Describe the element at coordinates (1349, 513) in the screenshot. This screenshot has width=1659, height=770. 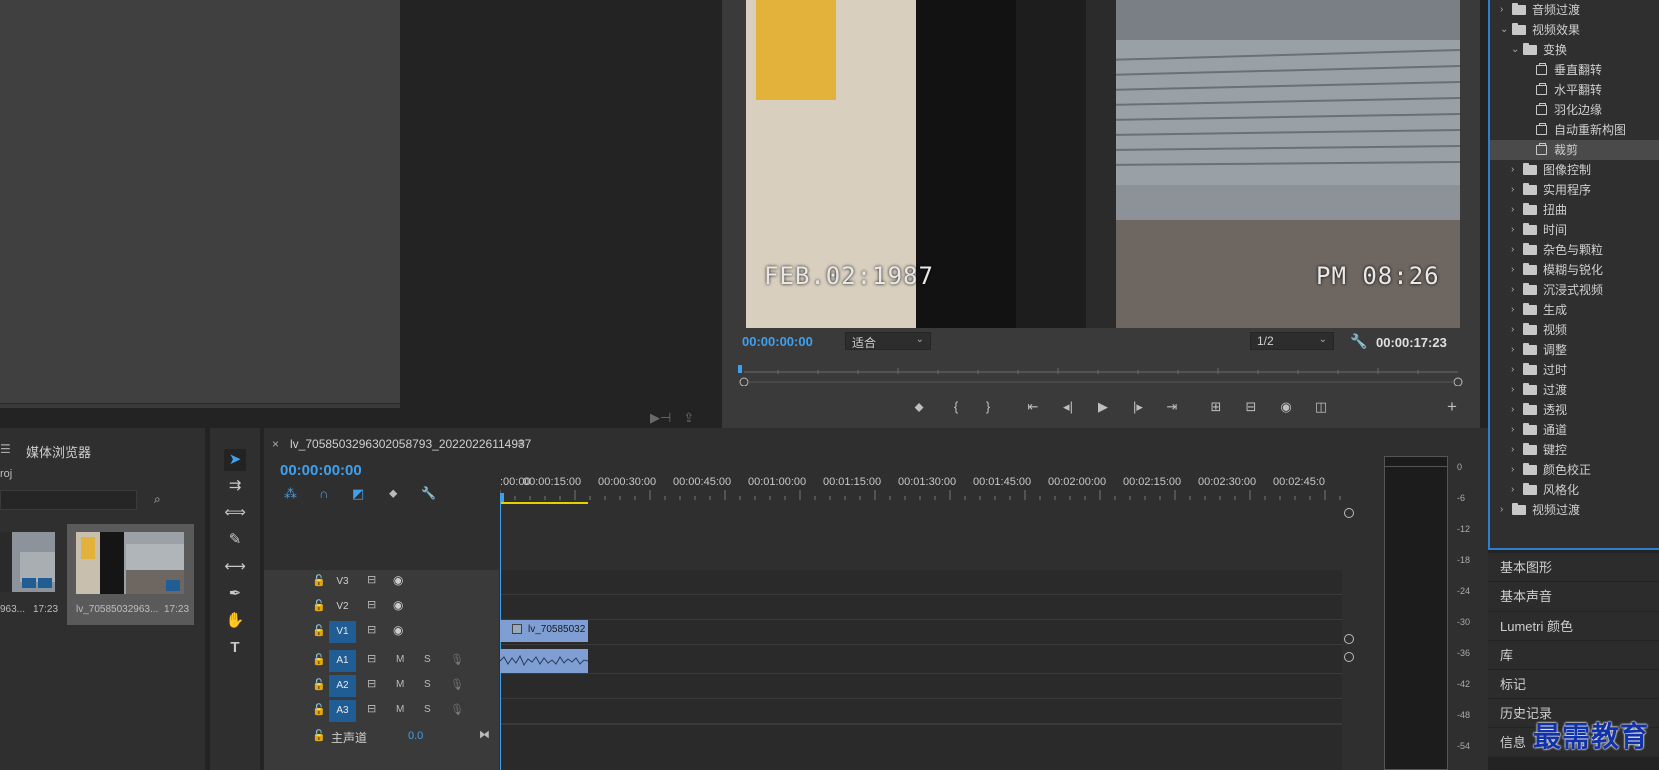
I see `zoom-handle-top` at that location.